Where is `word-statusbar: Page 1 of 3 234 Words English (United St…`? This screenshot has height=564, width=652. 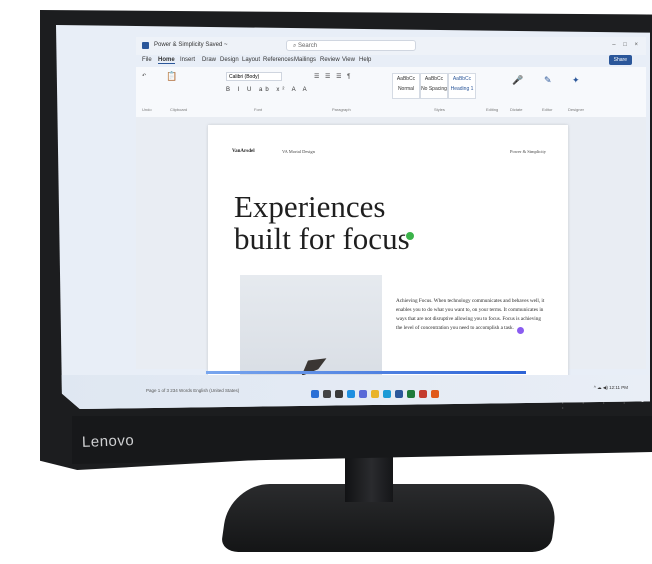
word-statusbar: Page 1 of 3 234 Words English (United St… is located at coordinates (193, 390).